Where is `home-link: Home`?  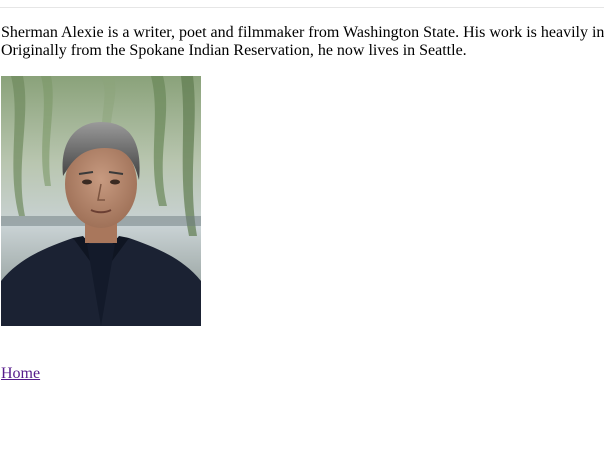
home-link: Home is located at coordinates (20, 374).